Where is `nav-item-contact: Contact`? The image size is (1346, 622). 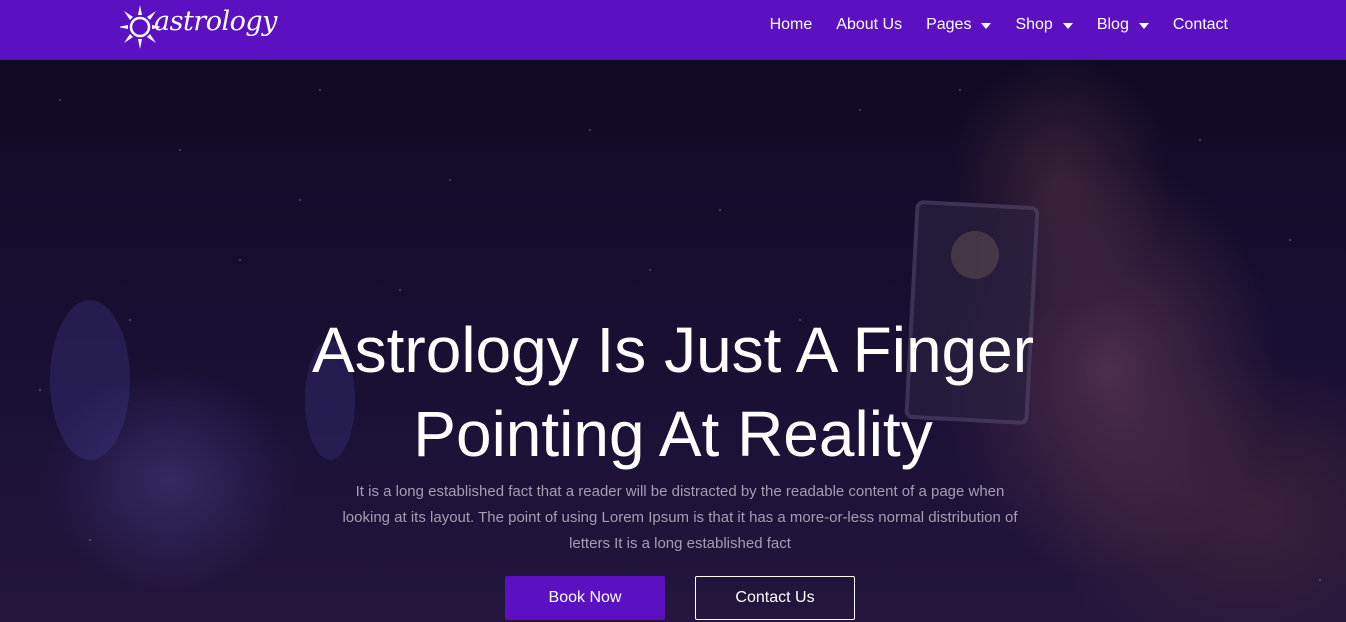
nav-item-contact: Contact is located at coordinates (1200, 25).